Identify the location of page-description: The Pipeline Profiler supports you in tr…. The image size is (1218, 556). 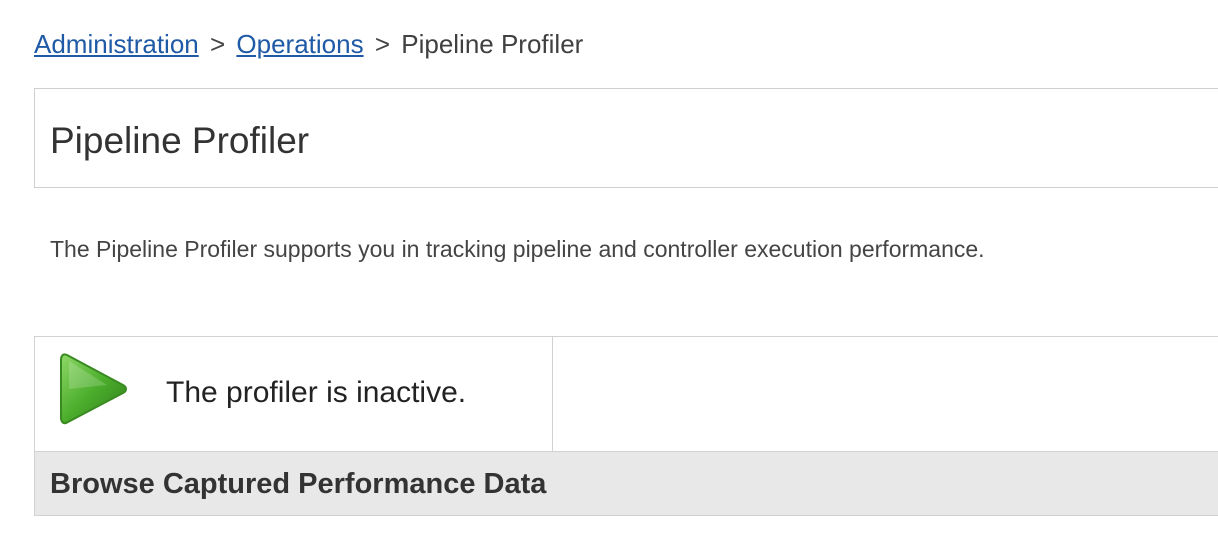
(517, 249).